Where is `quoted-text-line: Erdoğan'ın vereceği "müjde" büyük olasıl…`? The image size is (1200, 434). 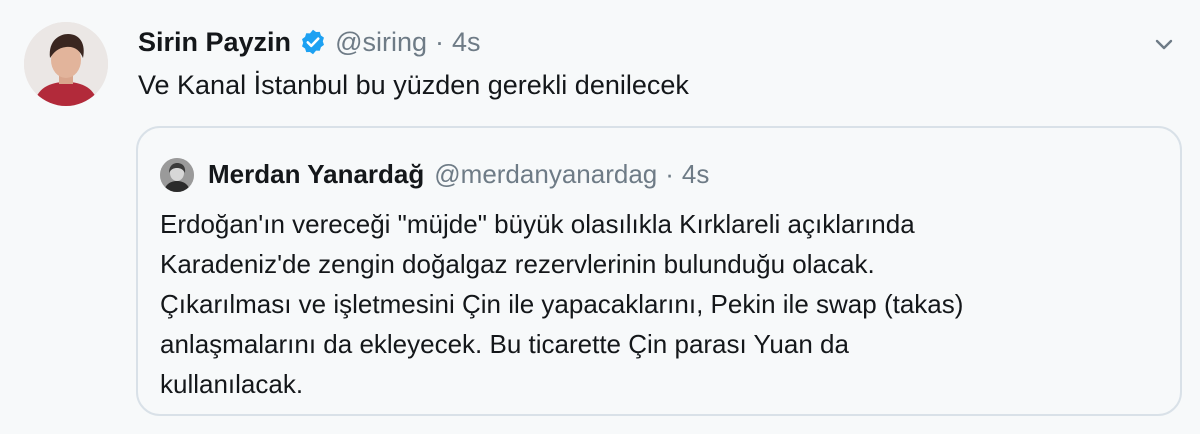 quoted-text-line: Erdoğan'ın vereceği "müjde" büyük olasıl… is located at coordinates (537, 224).